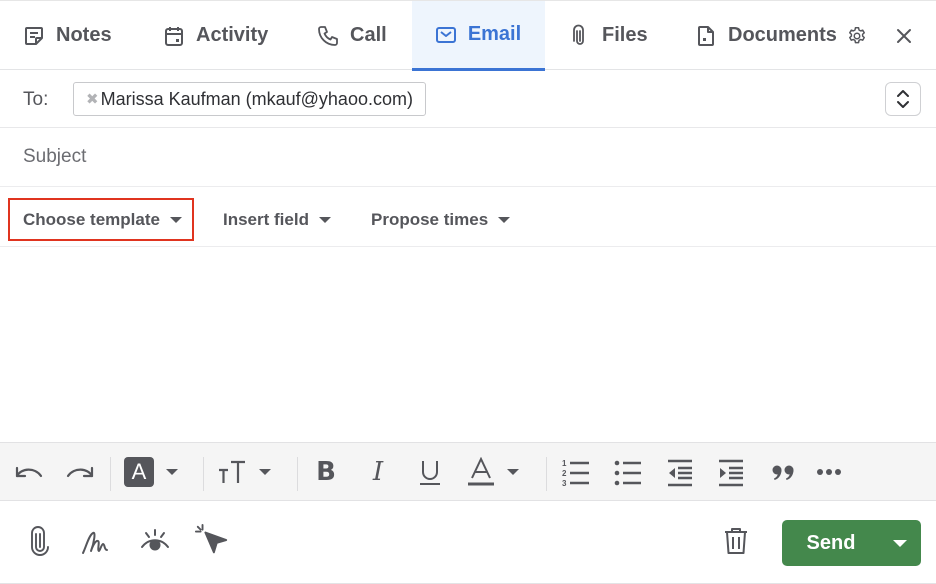 This screenshot has width=936, height=584. I want to click on chevron-up-down-icon, so click(903, 99).